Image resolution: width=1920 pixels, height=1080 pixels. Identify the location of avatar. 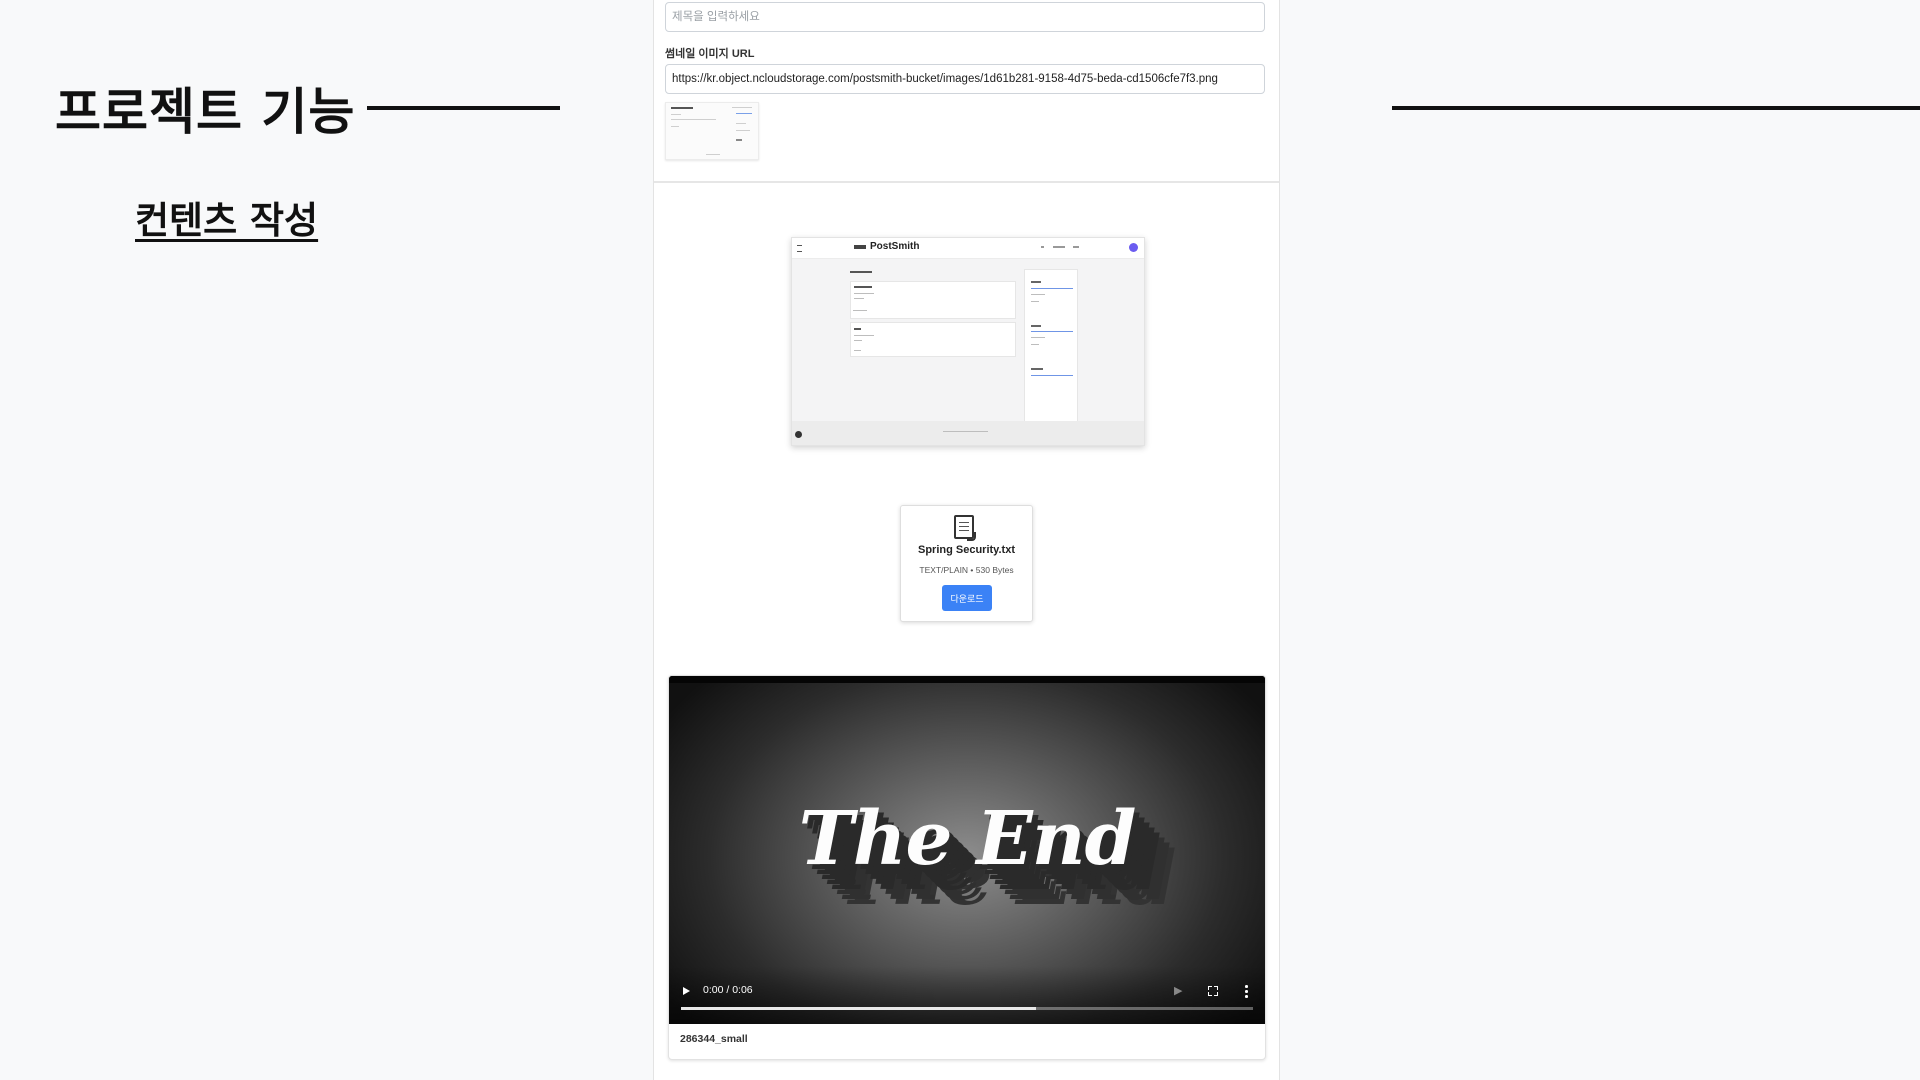
(1133, 247).